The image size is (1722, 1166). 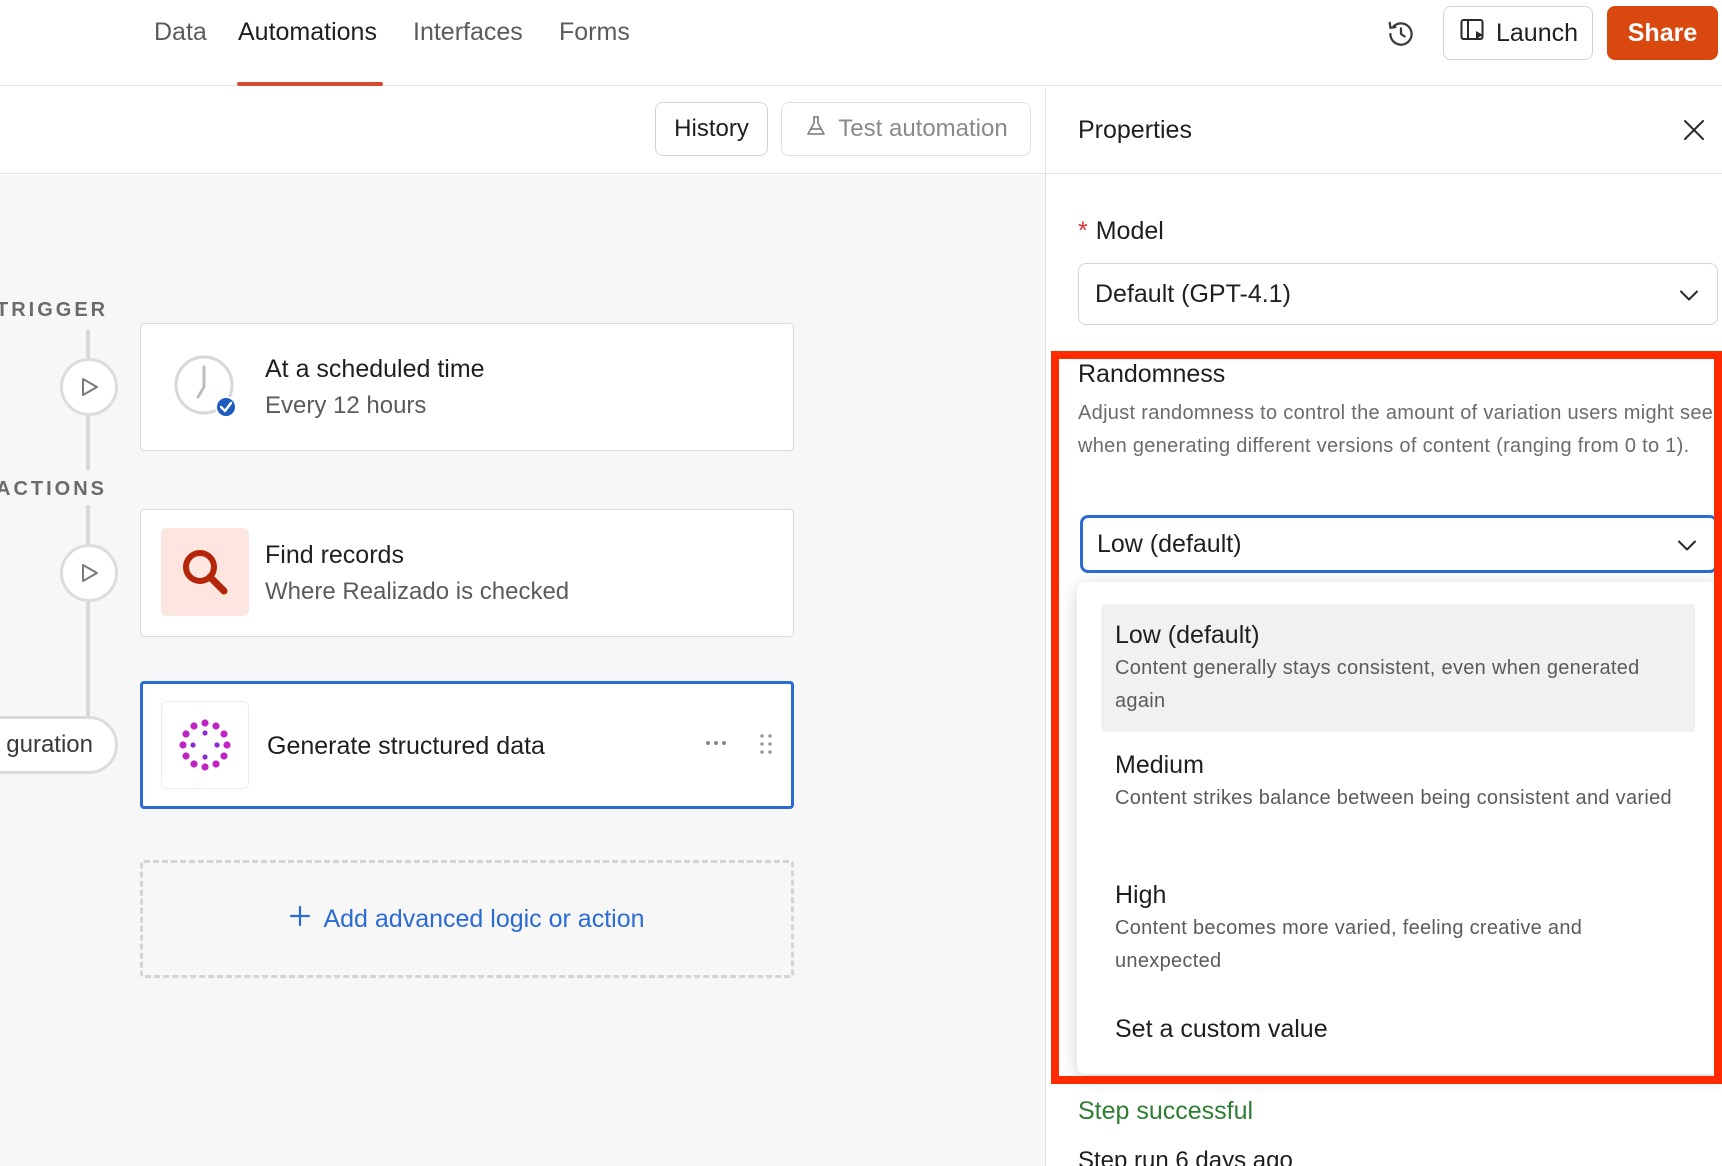 What do you see at coordinates (346, 405) in the screenshot?
I see `card-subtitle: Every 12 hours` at bounding box center [346, 405].